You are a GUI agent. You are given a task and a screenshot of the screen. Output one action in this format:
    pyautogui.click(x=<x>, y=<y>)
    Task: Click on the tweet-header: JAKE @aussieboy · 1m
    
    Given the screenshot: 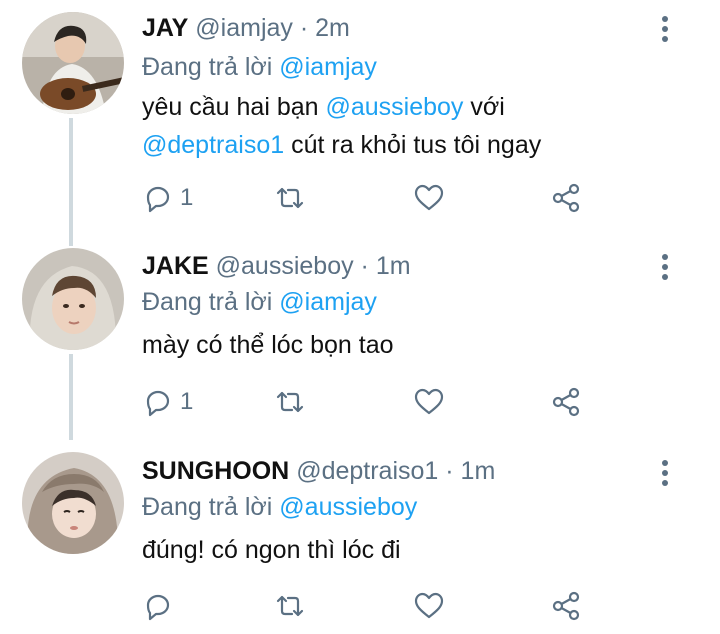 What is the action you would take?
    pyautogui.click(x=276, y=266)
    